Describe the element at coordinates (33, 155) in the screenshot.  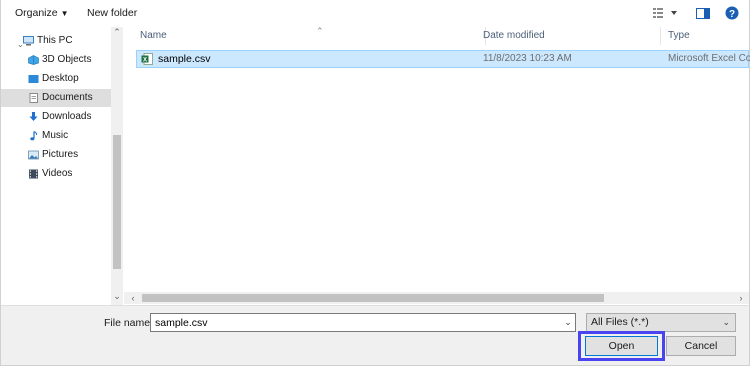
I see `pictures-icon` at that location.